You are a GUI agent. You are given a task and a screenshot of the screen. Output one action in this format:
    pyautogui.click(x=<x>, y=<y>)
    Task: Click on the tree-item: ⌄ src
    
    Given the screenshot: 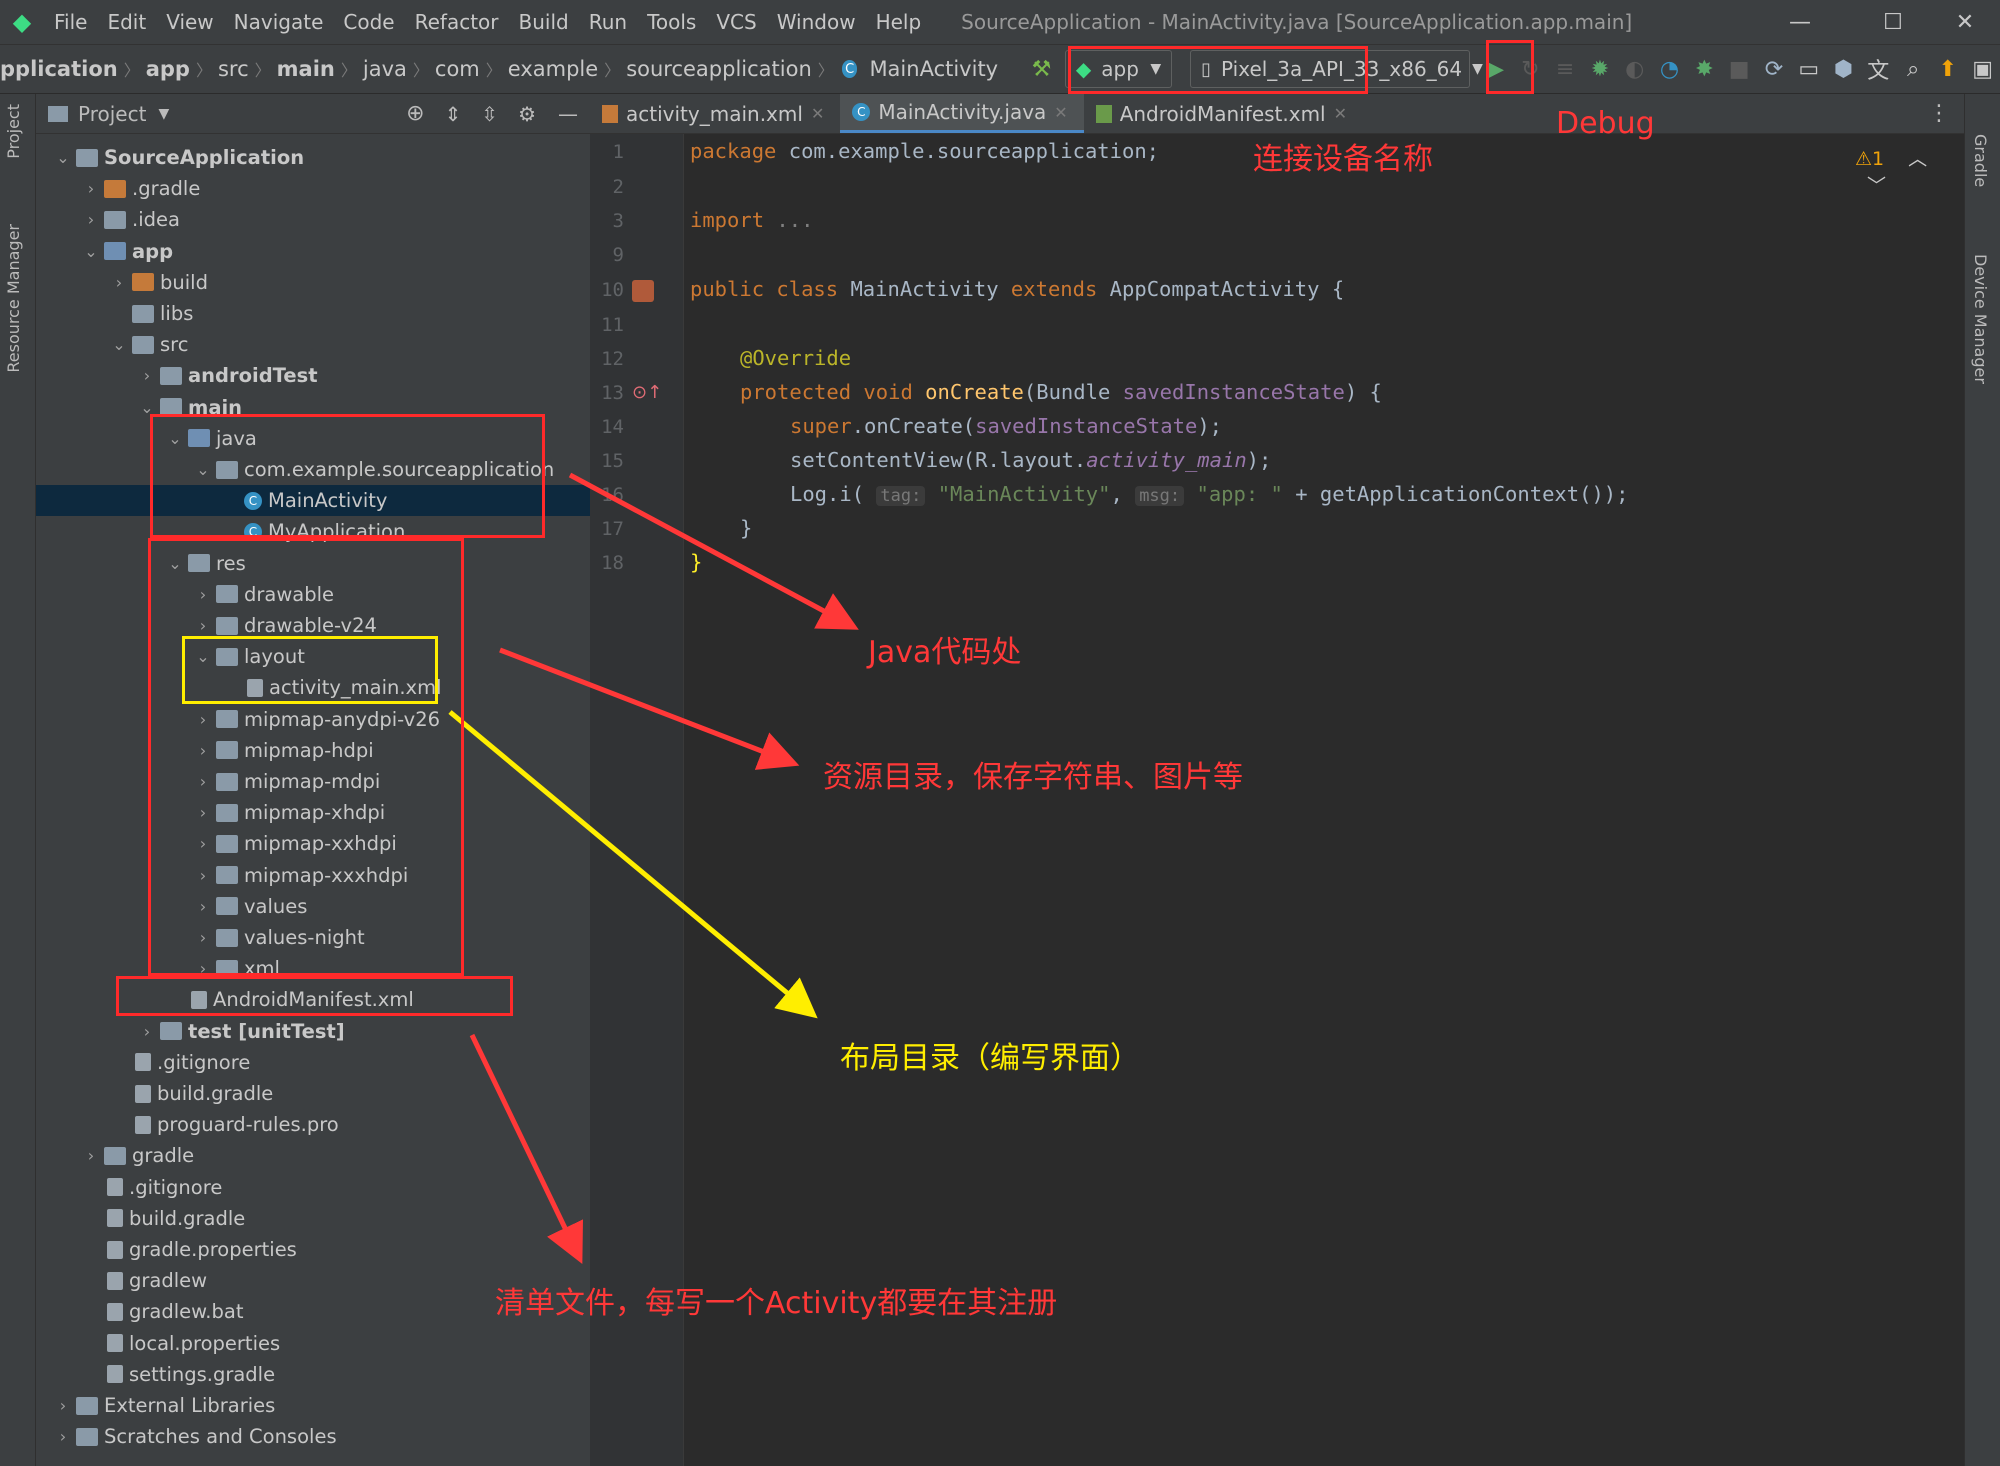 What is the action you would take?
    pyautogui.click(x=313, y=344)
    